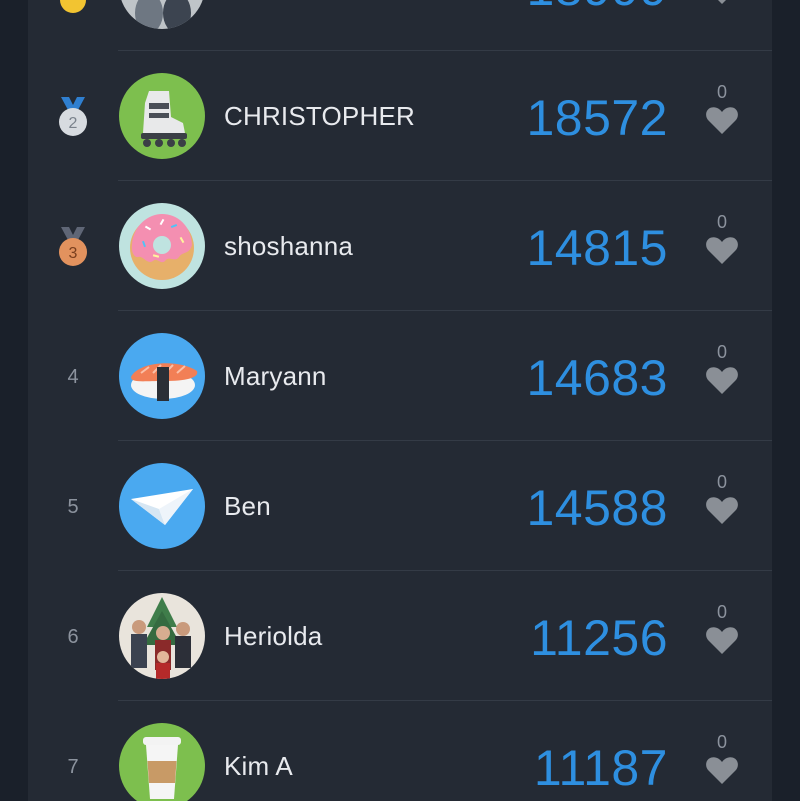 This screenshot has height=801, width=800. What do you see at coordinates (162, 376) in the screenshot?
I see `sushi-avatar` at bounding box center [162, 376].